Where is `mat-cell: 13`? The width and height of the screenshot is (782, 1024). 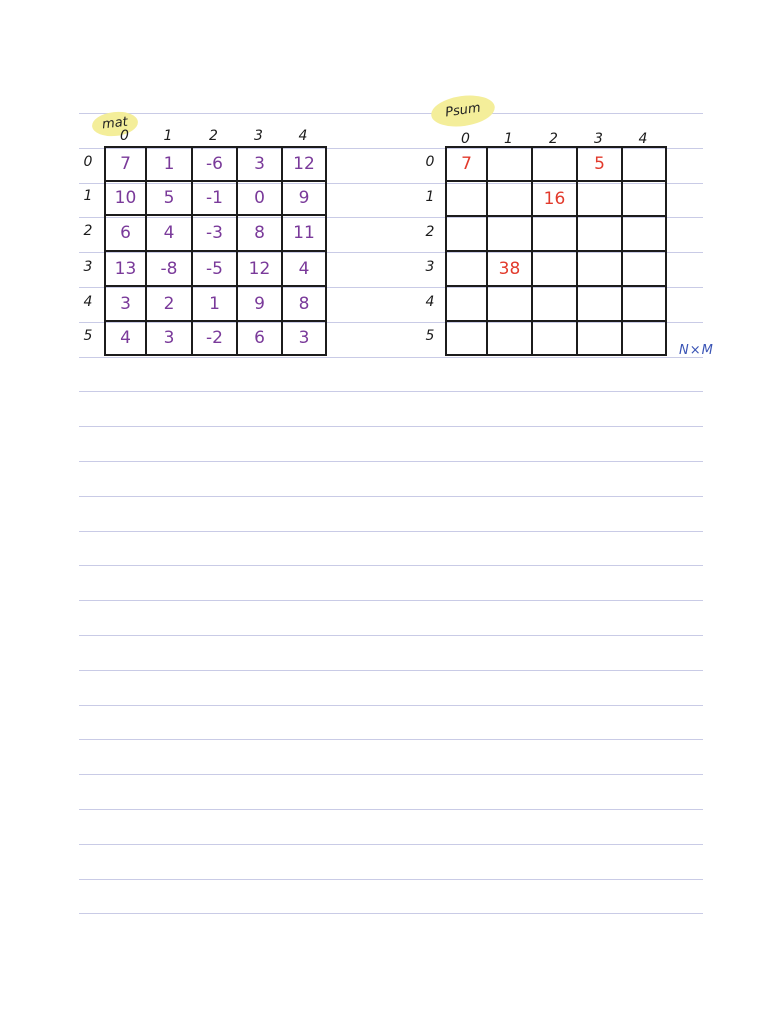 mat-cell: 13 is located at coordinates (125, 268).